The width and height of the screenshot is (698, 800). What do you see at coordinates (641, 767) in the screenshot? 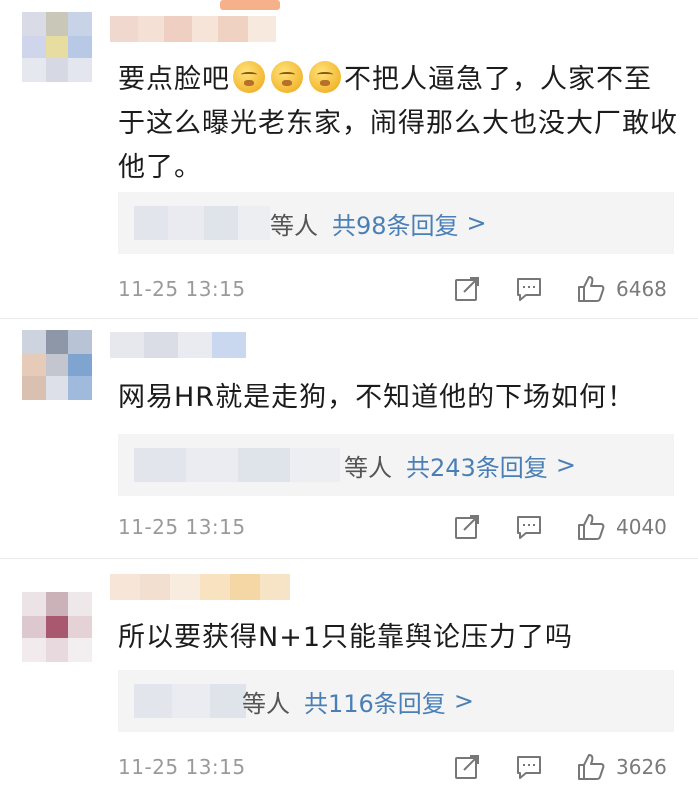
I see `like-count: 3626` at bounding box center [641, 767].